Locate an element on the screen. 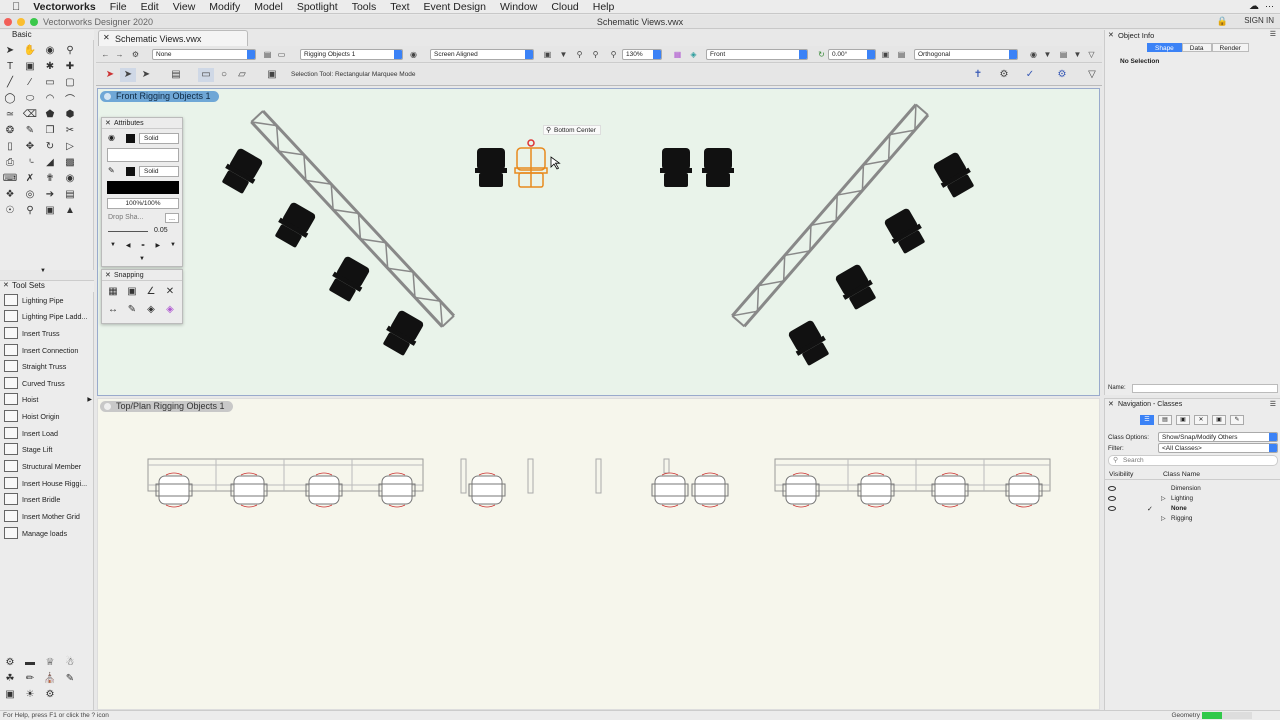  rotate-plan-icon: ↻ is located at coordinates (821, 54).